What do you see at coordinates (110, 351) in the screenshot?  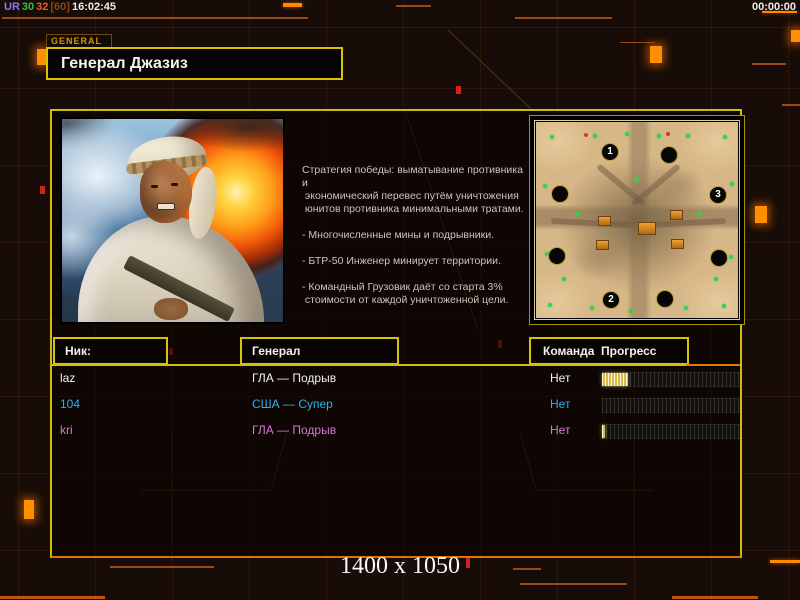 I see `header-nick: Ник:` at bounding box center [110, 351].